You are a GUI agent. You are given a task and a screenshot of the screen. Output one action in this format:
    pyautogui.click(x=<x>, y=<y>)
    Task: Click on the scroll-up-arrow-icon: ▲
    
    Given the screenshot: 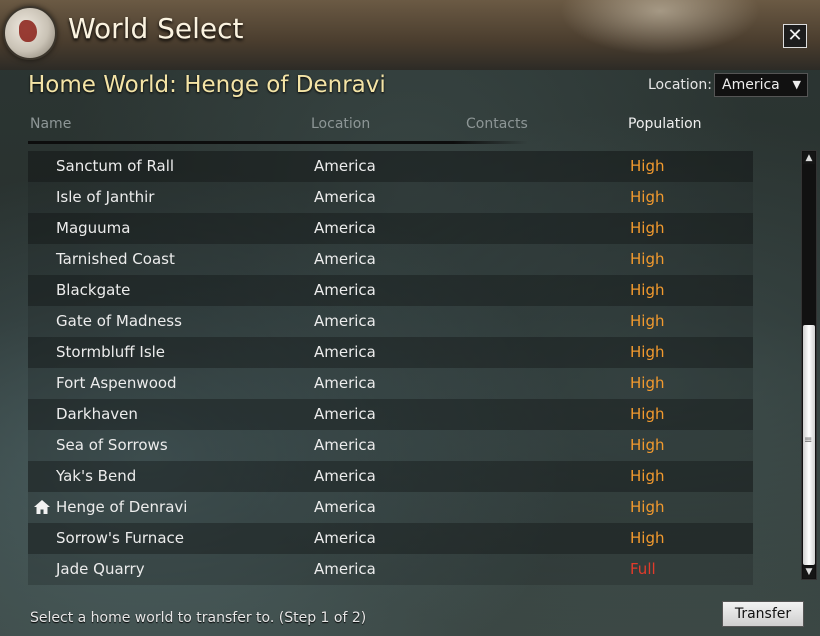 What is the action you would take?
    pyautogui.click(x=809, y=158)
    